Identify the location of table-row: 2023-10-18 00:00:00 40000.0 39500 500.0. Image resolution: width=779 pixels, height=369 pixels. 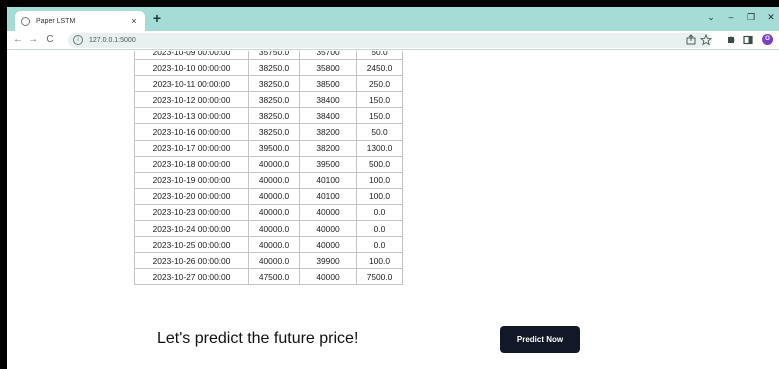
(268, 164).